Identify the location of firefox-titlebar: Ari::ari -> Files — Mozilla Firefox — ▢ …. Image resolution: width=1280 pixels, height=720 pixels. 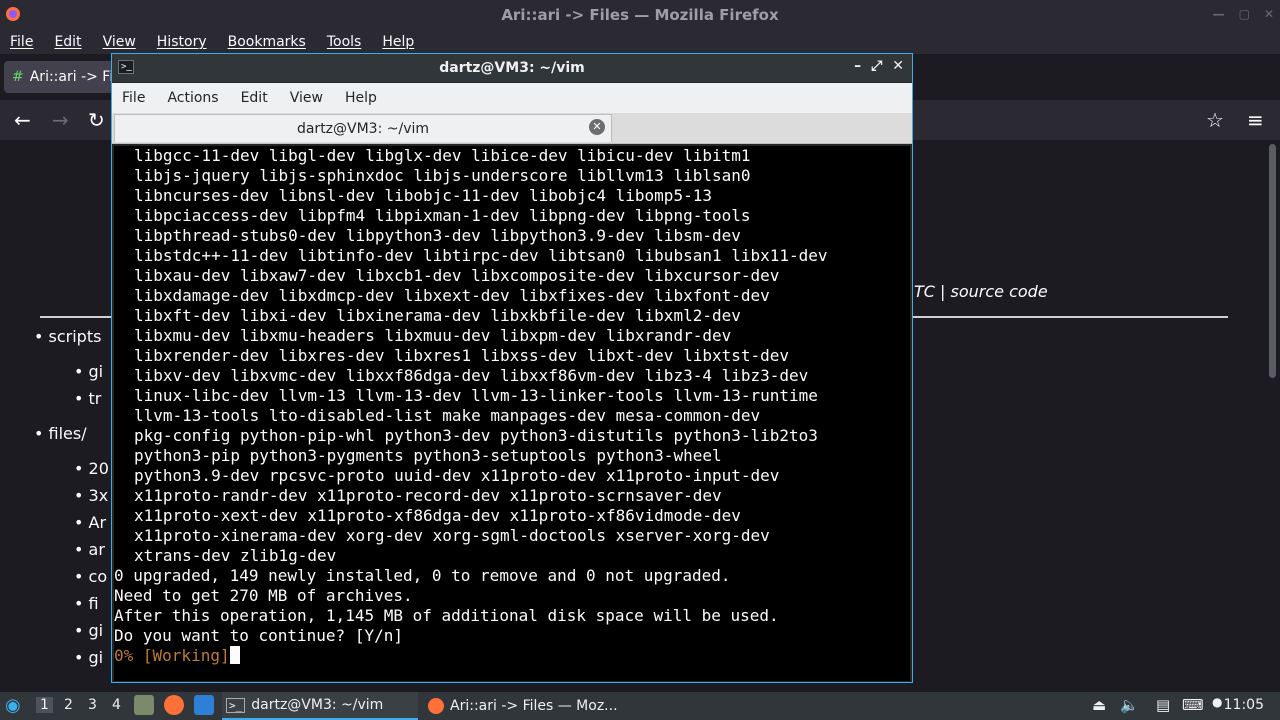
(640, 15).